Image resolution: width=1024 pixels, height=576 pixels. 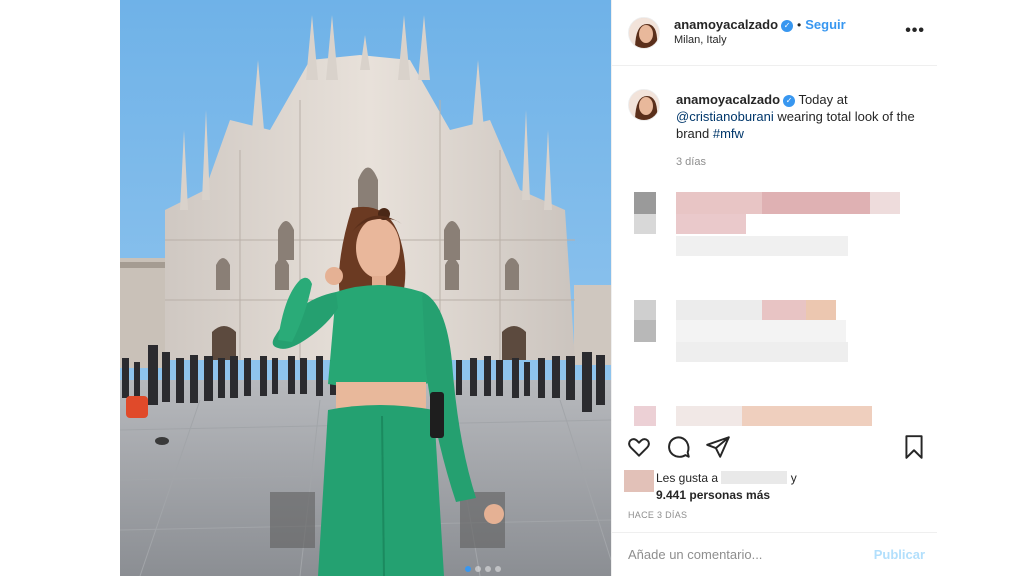 What do you see at coordinates (726, 487) in the screenshot?
I see `likes-summary: Les gusta a y 9.441 personas más` at bounding box center [726, 487].